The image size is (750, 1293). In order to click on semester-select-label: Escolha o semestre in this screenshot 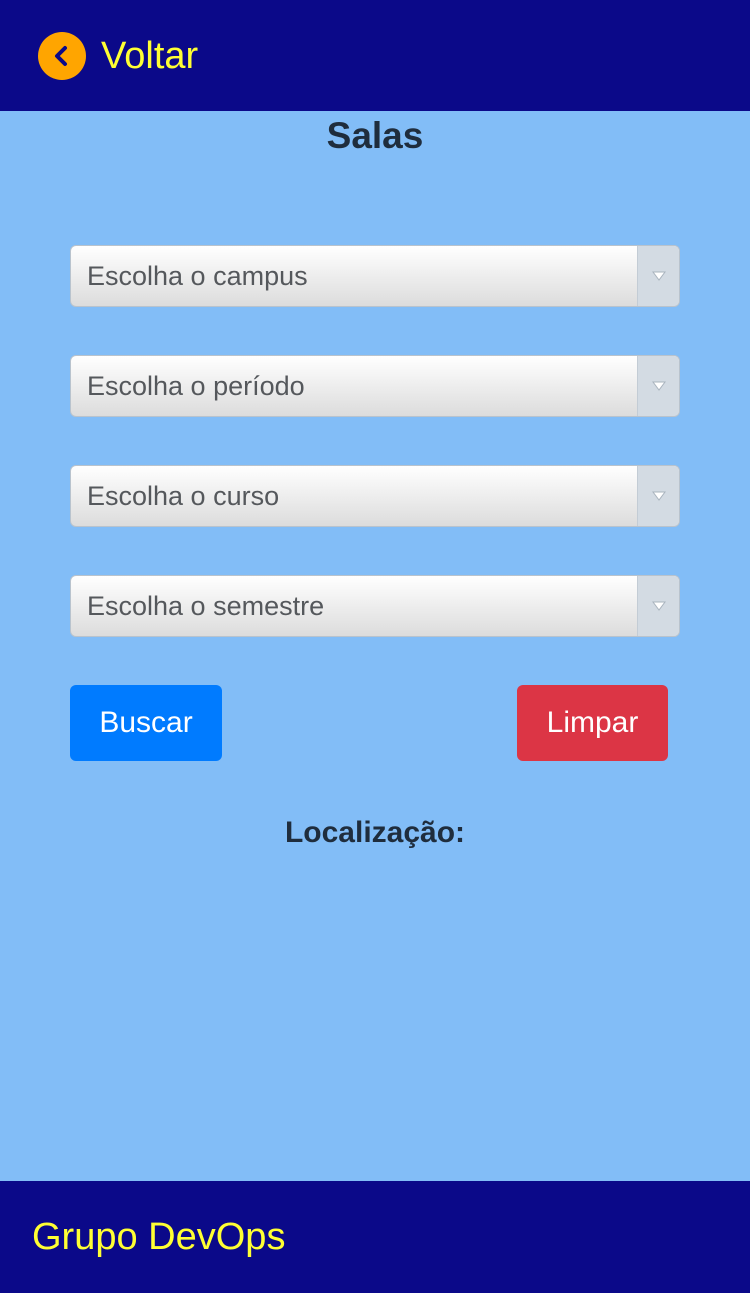, I will do `click(206, 606)`.